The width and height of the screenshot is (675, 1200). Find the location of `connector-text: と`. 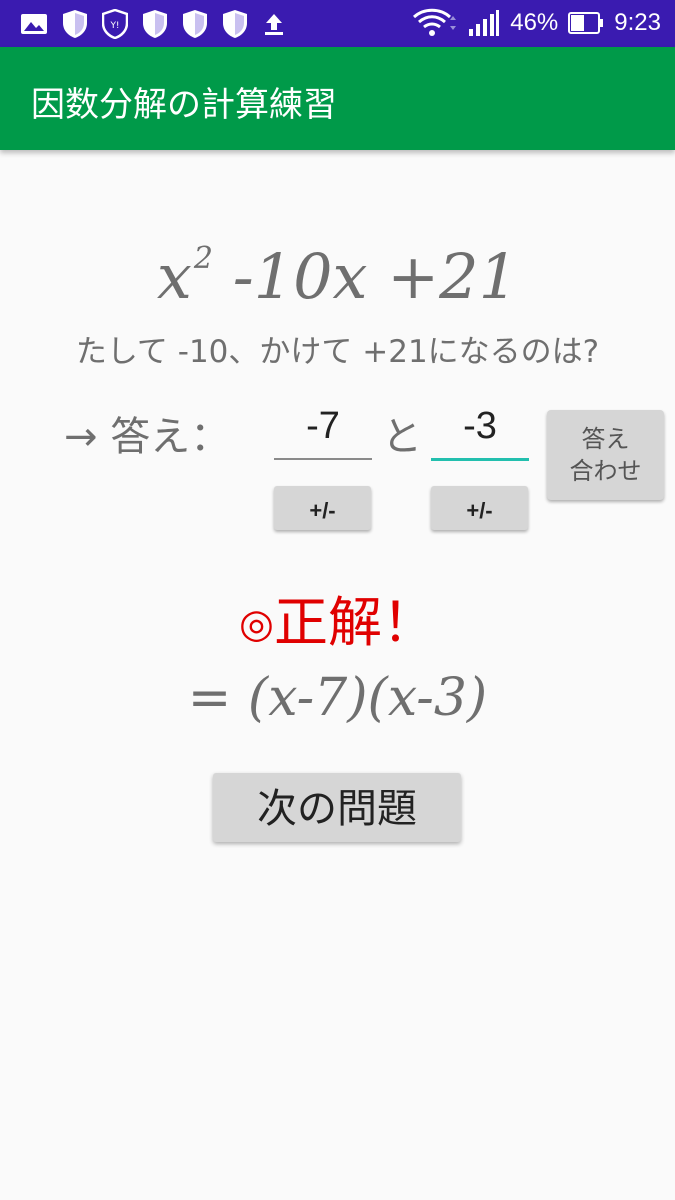

connector-text: と is located at coordinates (402, 437).